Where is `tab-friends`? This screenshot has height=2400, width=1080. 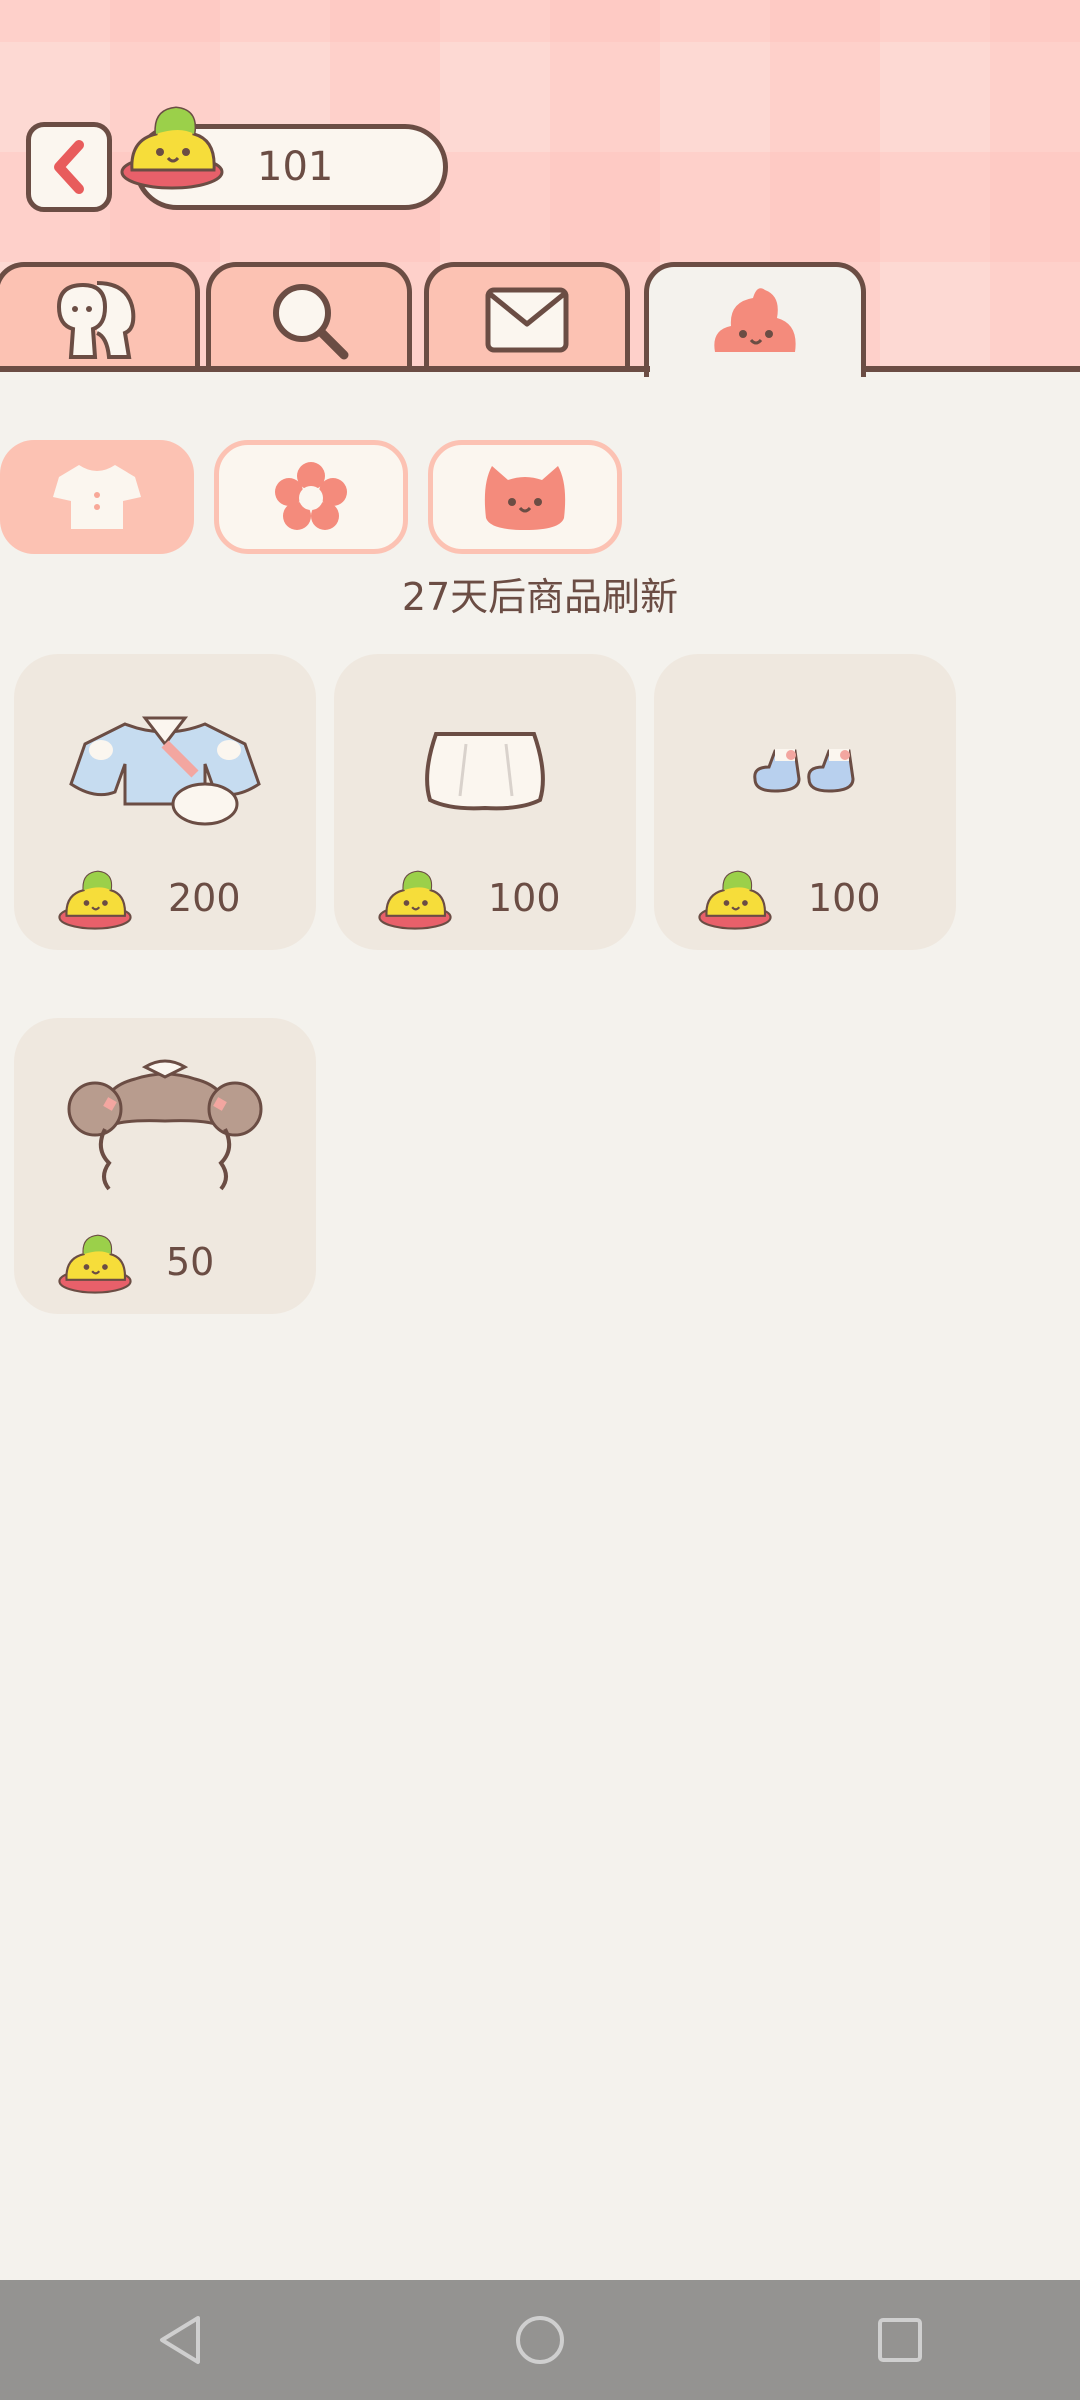 tab-friends is located at coordinates (100, 317).